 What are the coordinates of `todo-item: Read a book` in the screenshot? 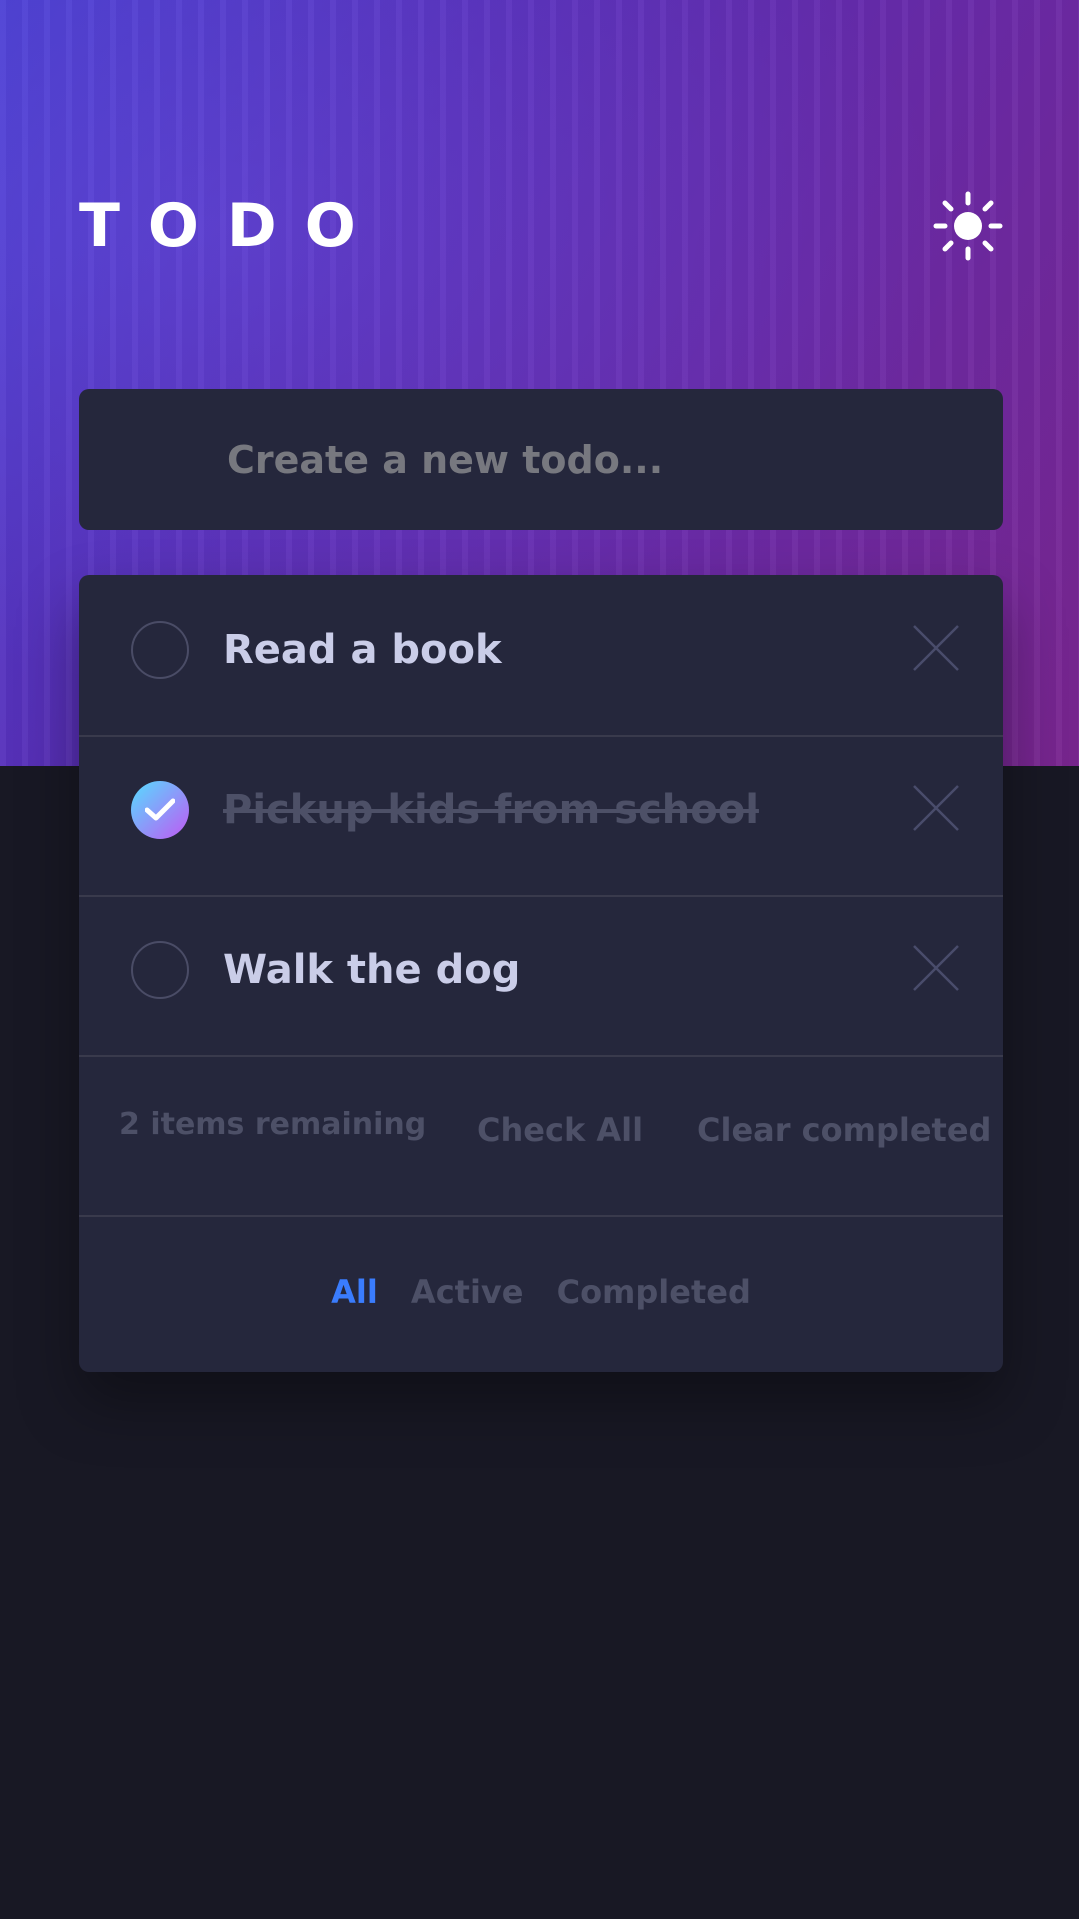 It's located at (541, 656).